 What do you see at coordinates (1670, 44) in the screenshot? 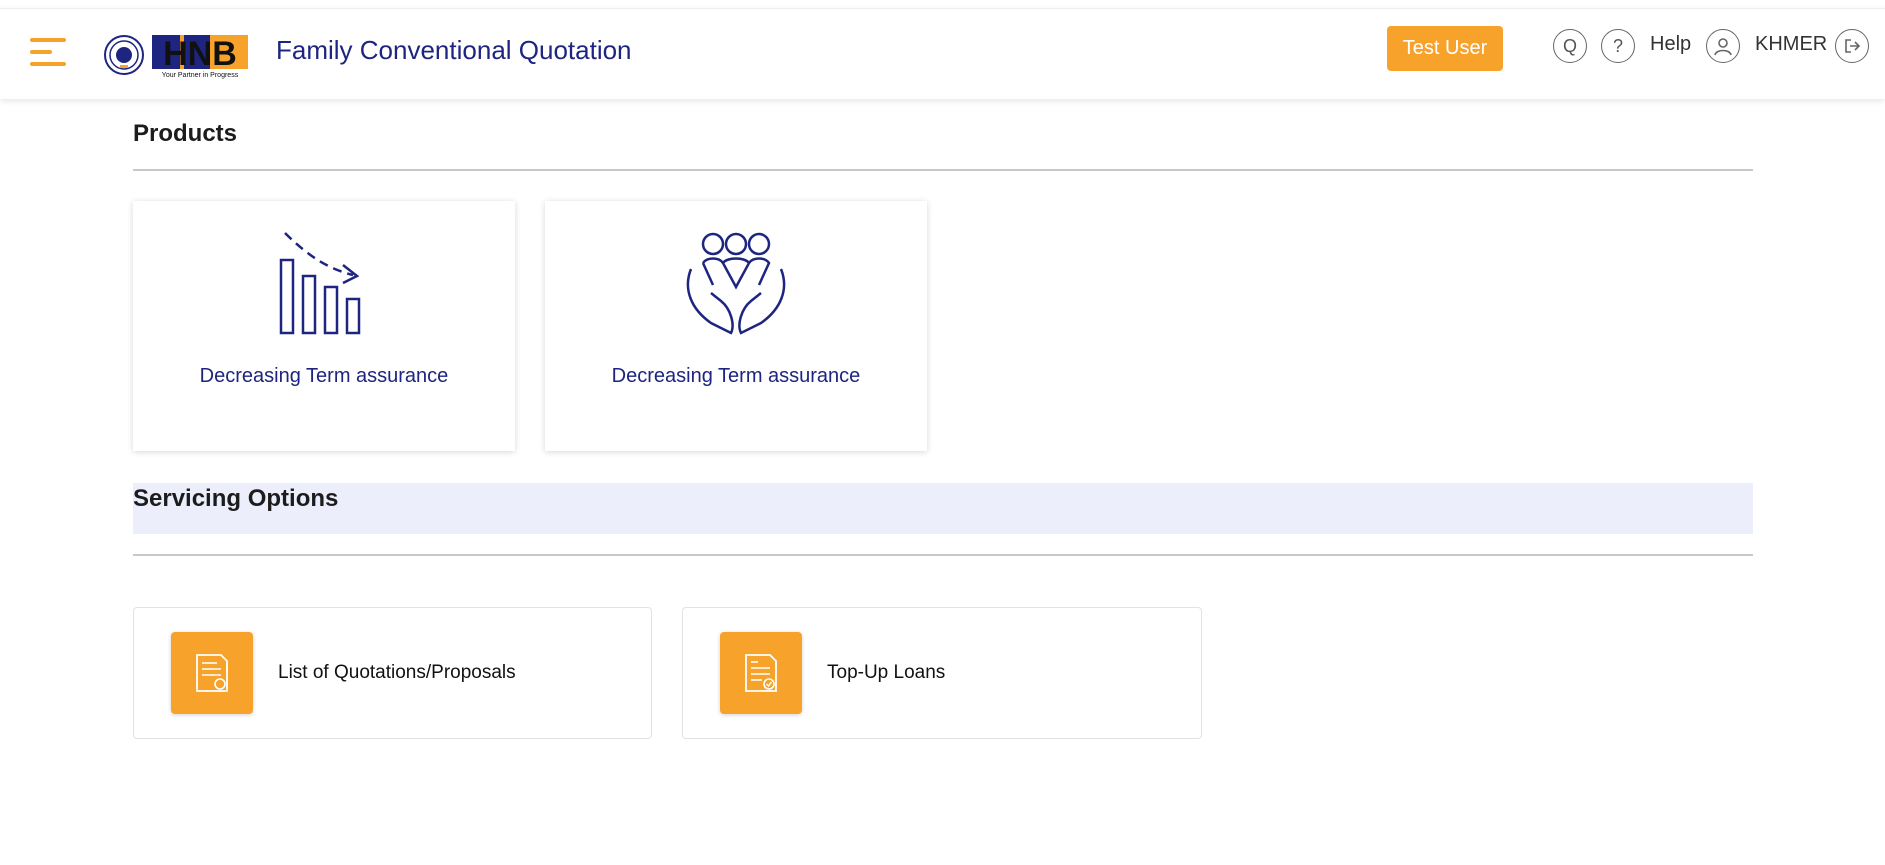
I see `help-link: Help` at bounding box center [1670, 44].